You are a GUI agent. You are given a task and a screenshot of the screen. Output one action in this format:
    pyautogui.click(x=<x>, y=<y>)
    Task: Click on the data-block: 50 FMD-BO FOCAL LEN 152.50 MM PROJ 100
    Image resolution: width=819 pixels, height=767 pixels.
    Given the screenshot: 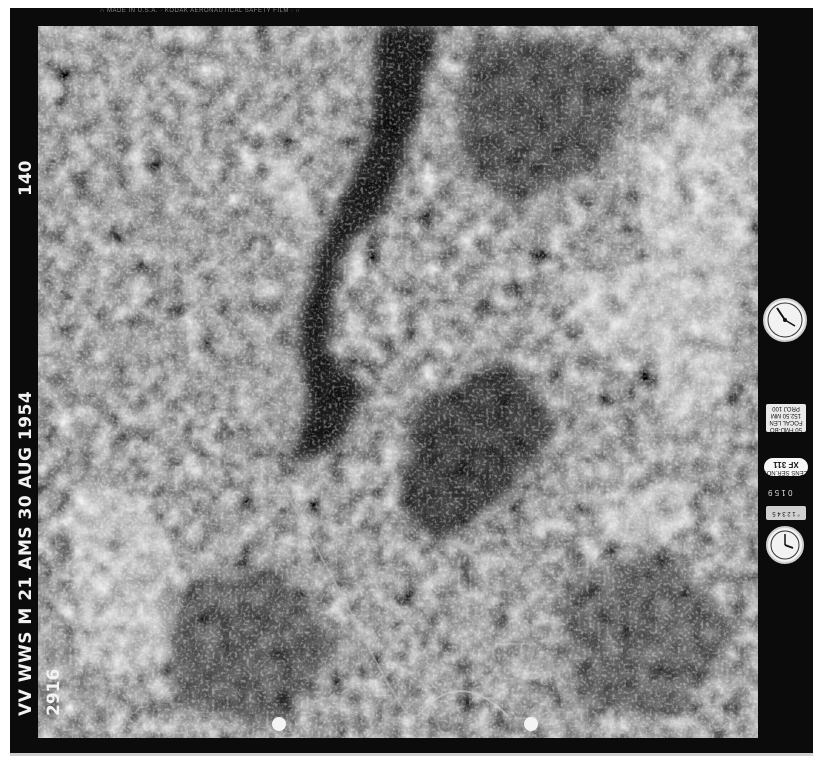 What is the action you would take?
    pyautogui.click(x=786, y=418)
    